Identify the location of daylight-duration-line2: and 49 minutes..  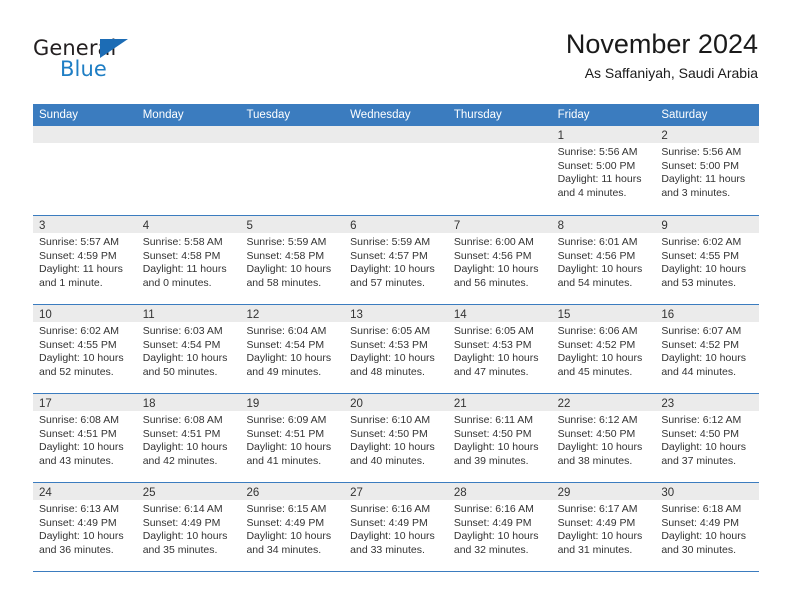
(284, 371).